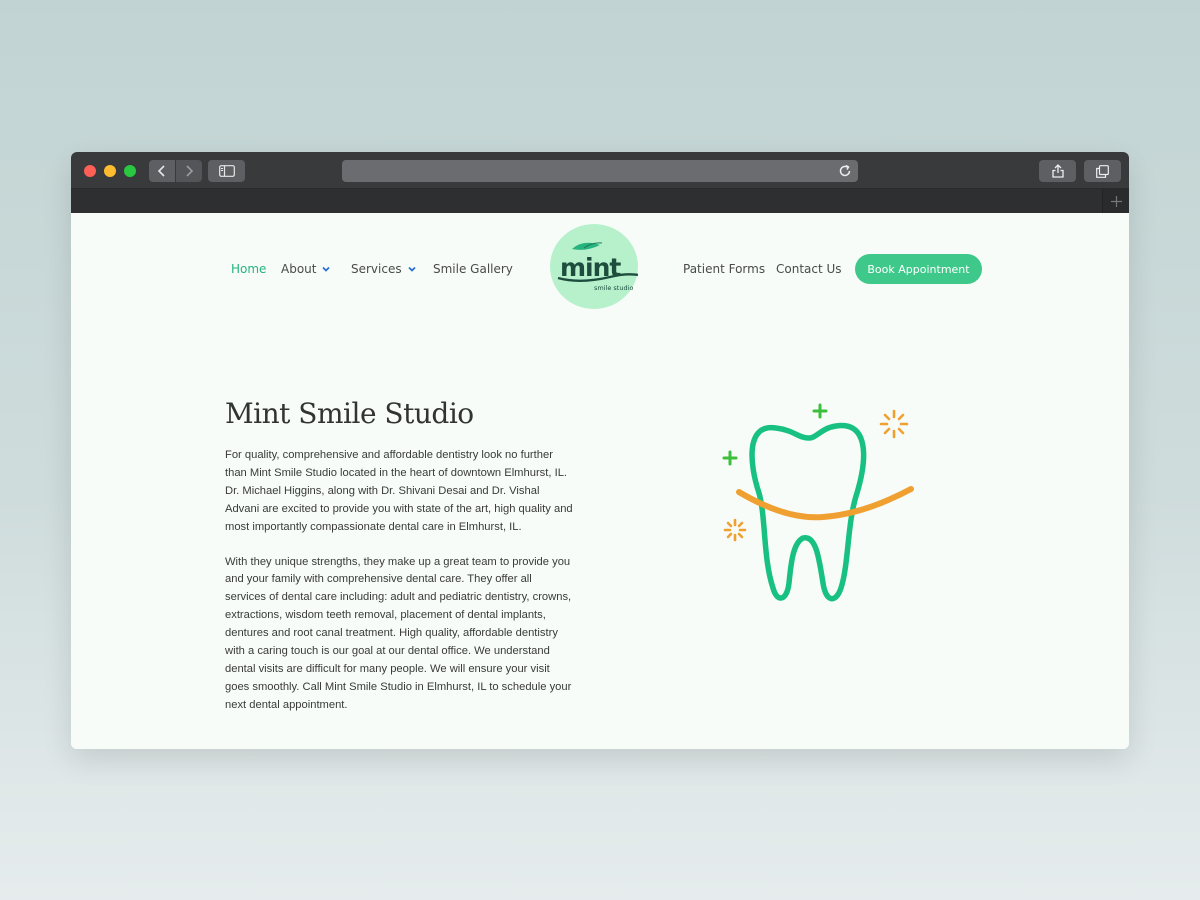  I want to click on site-logo: mint smile studio, so click(594, 266).